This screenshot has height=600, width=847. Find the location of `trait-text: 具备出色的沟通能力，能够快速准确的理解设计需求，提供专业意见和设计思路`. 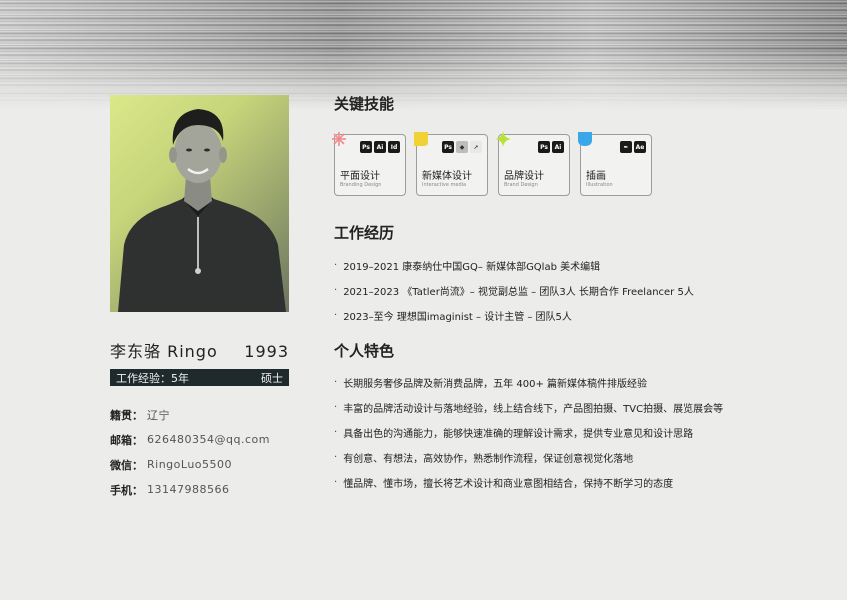

trait-text: 具备出色的沟通能力，能够快速准确的理解设计需求，提供专业意见和设计思路 is located at coordinates (518, 434).